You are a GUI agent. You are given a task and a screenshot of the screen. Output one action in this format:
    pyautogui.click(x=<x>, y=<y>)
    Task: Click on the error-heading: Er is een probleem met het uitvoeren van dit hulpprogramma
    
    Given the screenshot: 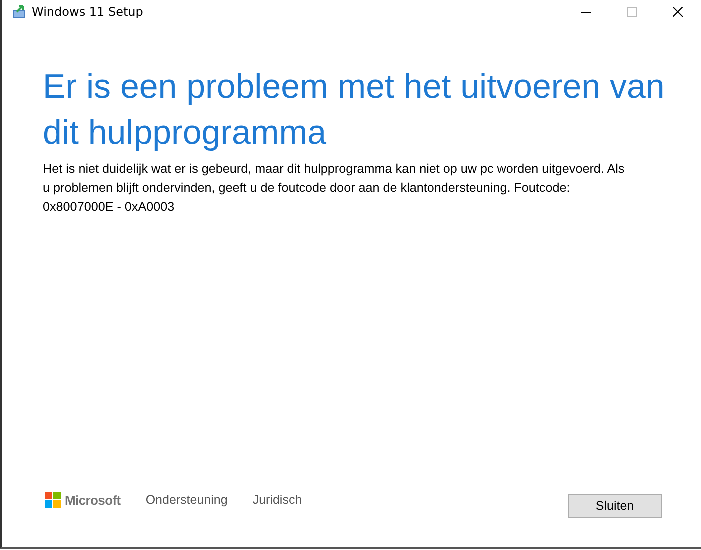 What is the action you would take?
    pyautogui.click(x=354, y=110)
    